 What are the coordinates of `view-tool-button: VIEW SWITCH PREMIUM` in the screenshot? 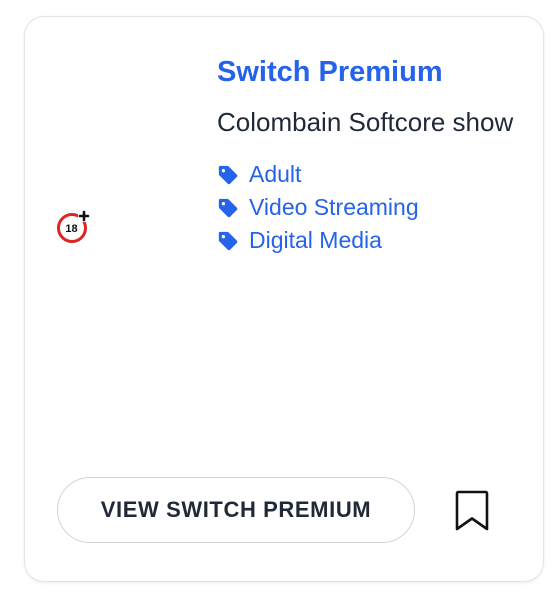 It's located at (236, 510).